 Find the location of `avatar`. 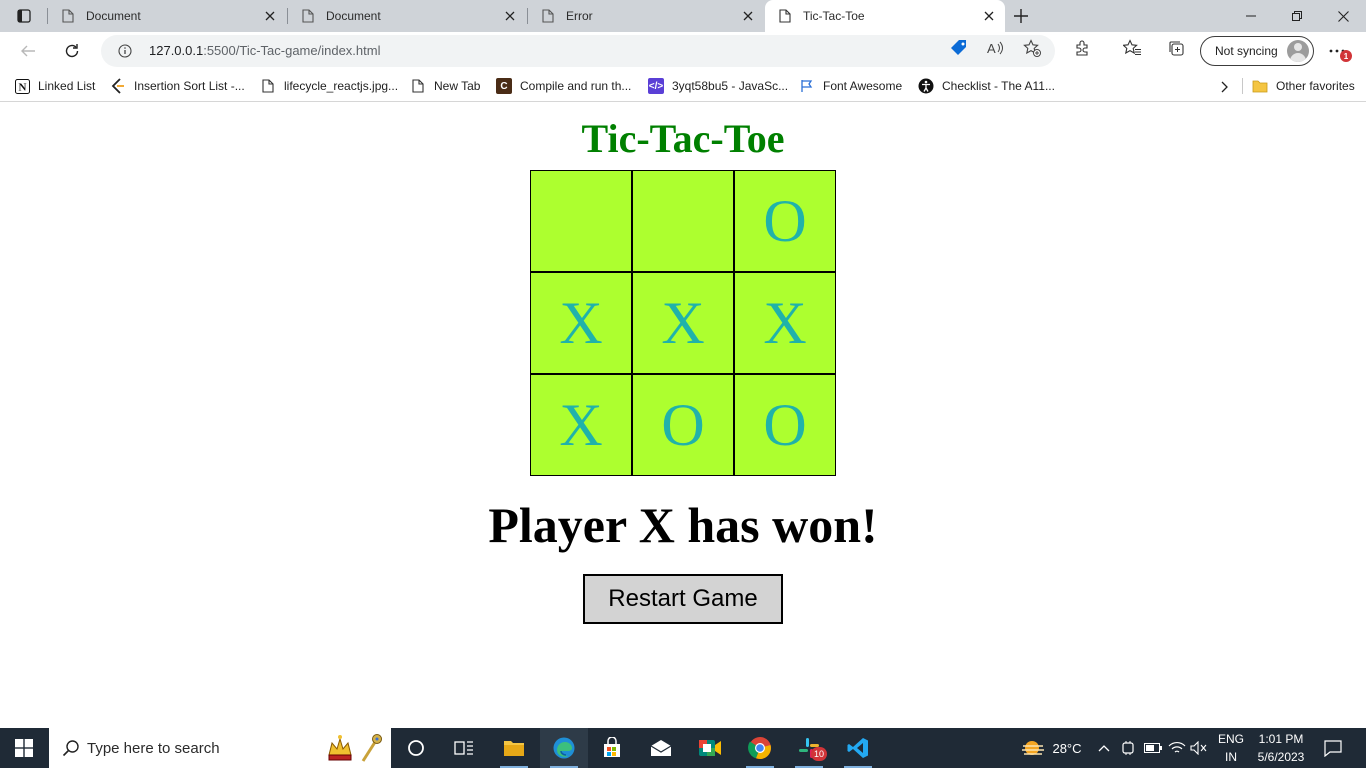

avatar is located at coordinates (1298, 51).